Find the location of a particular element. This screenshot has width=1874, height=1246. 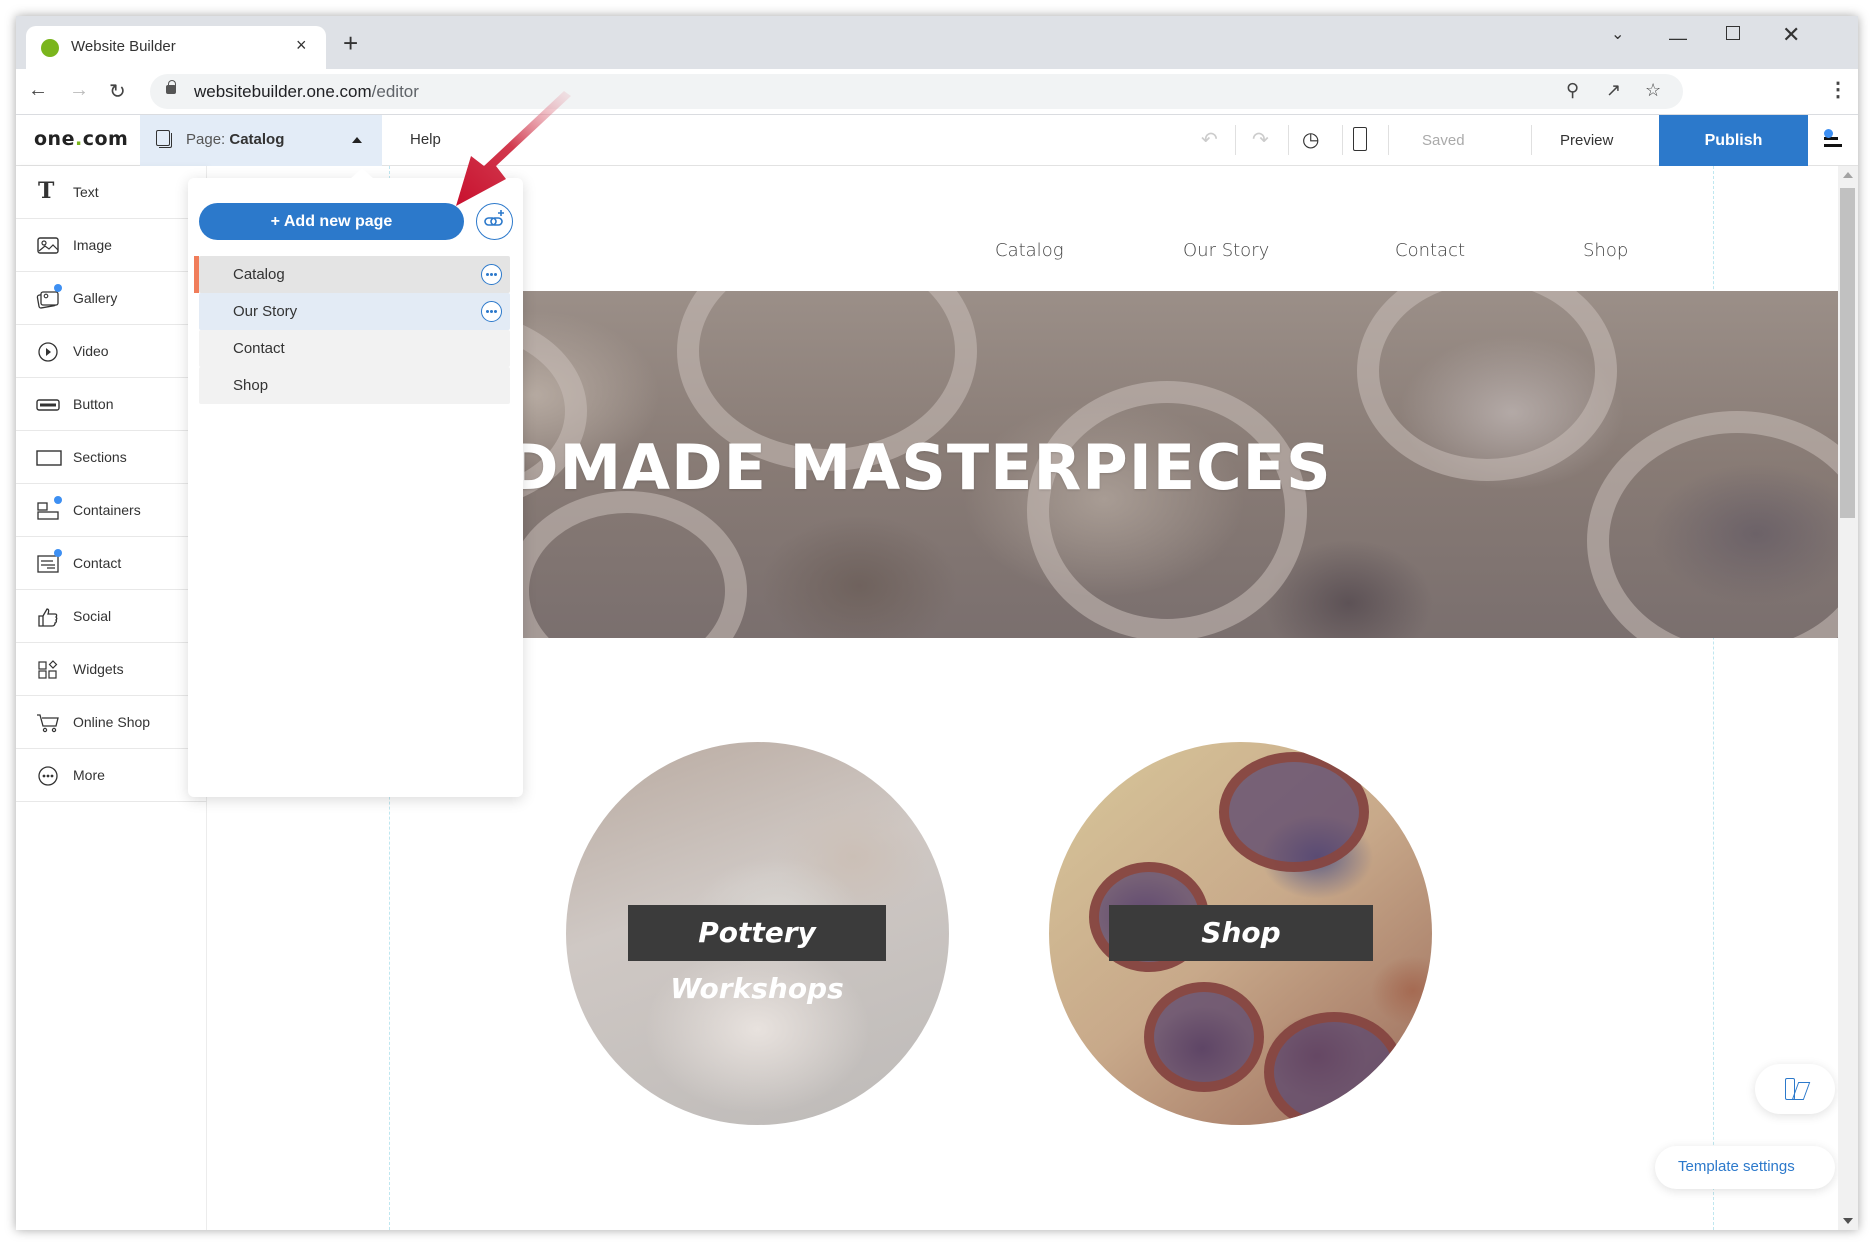

thumbs-up-icon is located at coordinates (48, 617).